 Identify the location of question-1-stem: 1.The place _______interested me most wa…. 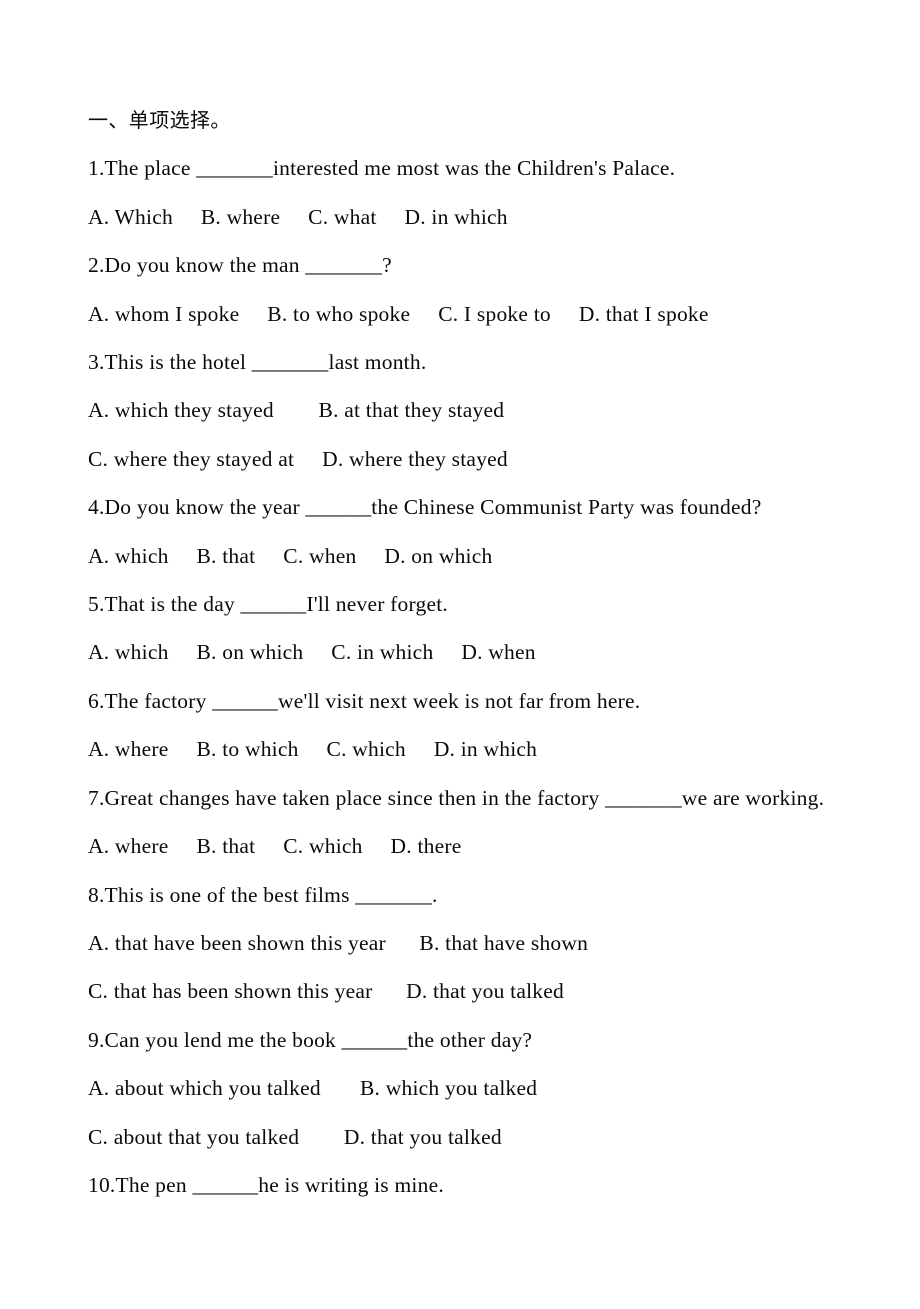
(382, 168).